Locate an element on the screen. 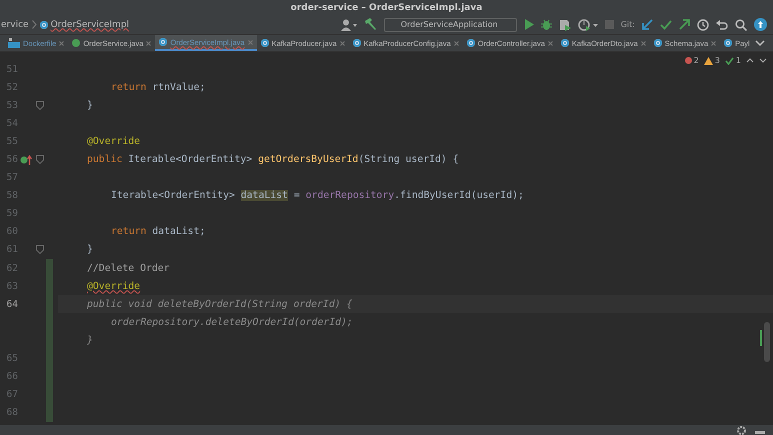 The width and height of the screenshot is (773, 435). breadcrumb-item: OrderServiceImpl is located at coordinates (90, 25).